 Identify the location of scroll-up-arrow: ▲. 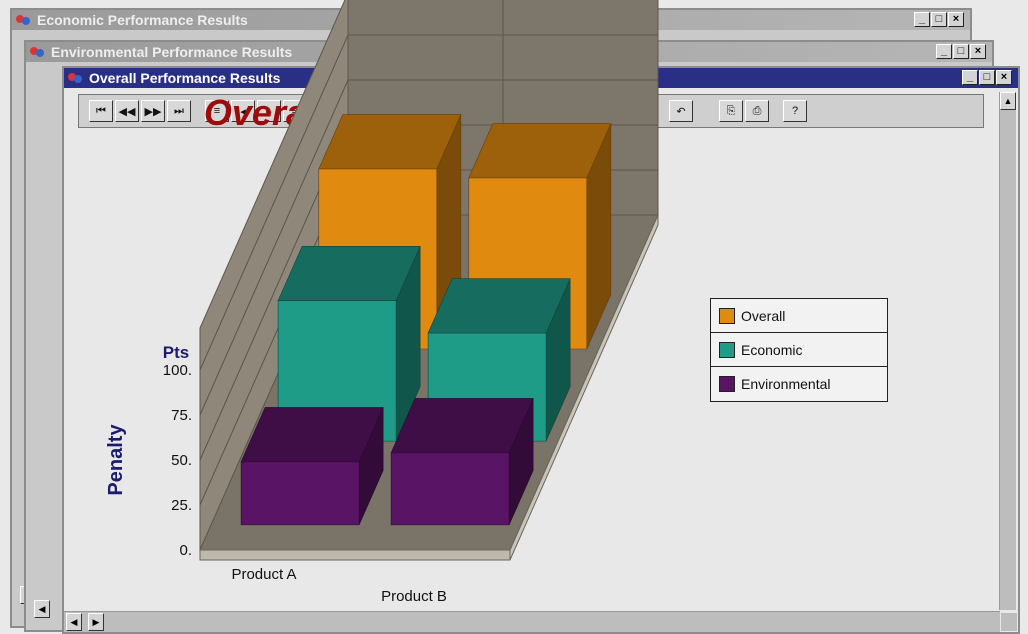
(1008, 101).